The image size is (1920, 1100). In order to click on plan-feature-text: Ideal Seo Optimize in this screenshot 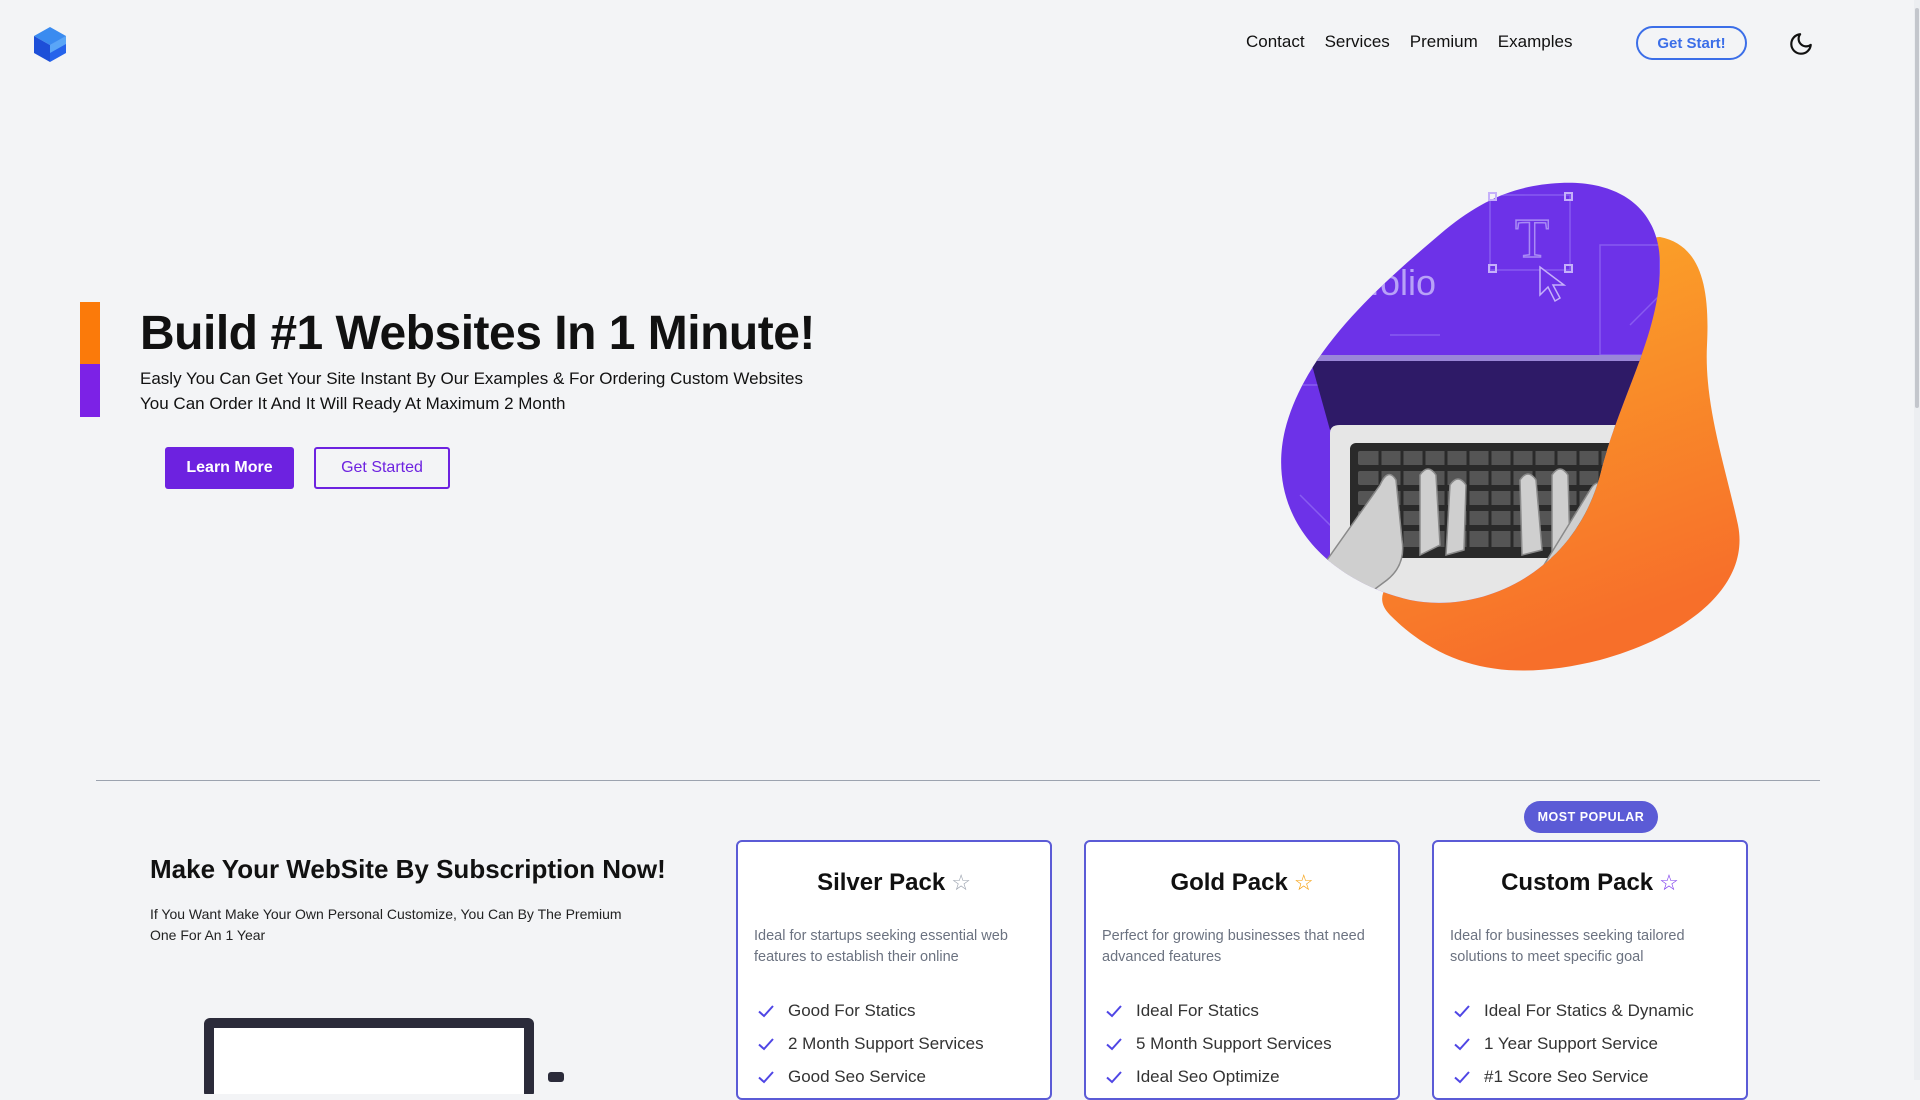, I will do `click(1208, 1076)`.